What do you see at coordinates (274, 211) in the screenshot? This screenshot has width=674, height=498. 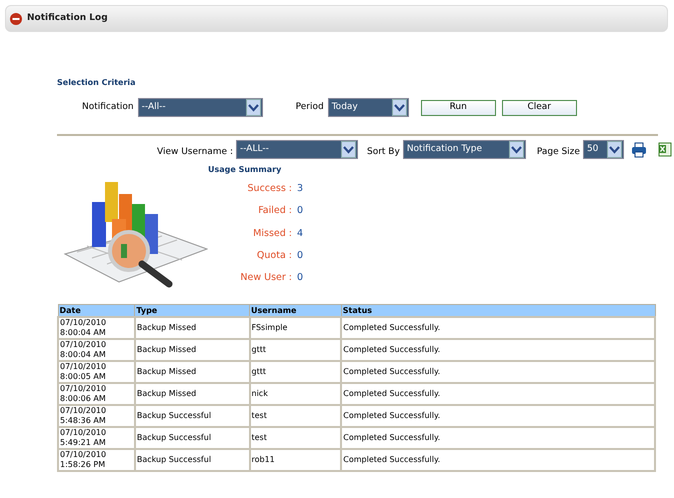 I see `stat-label: Failed :` at bounding box center [274, 211].